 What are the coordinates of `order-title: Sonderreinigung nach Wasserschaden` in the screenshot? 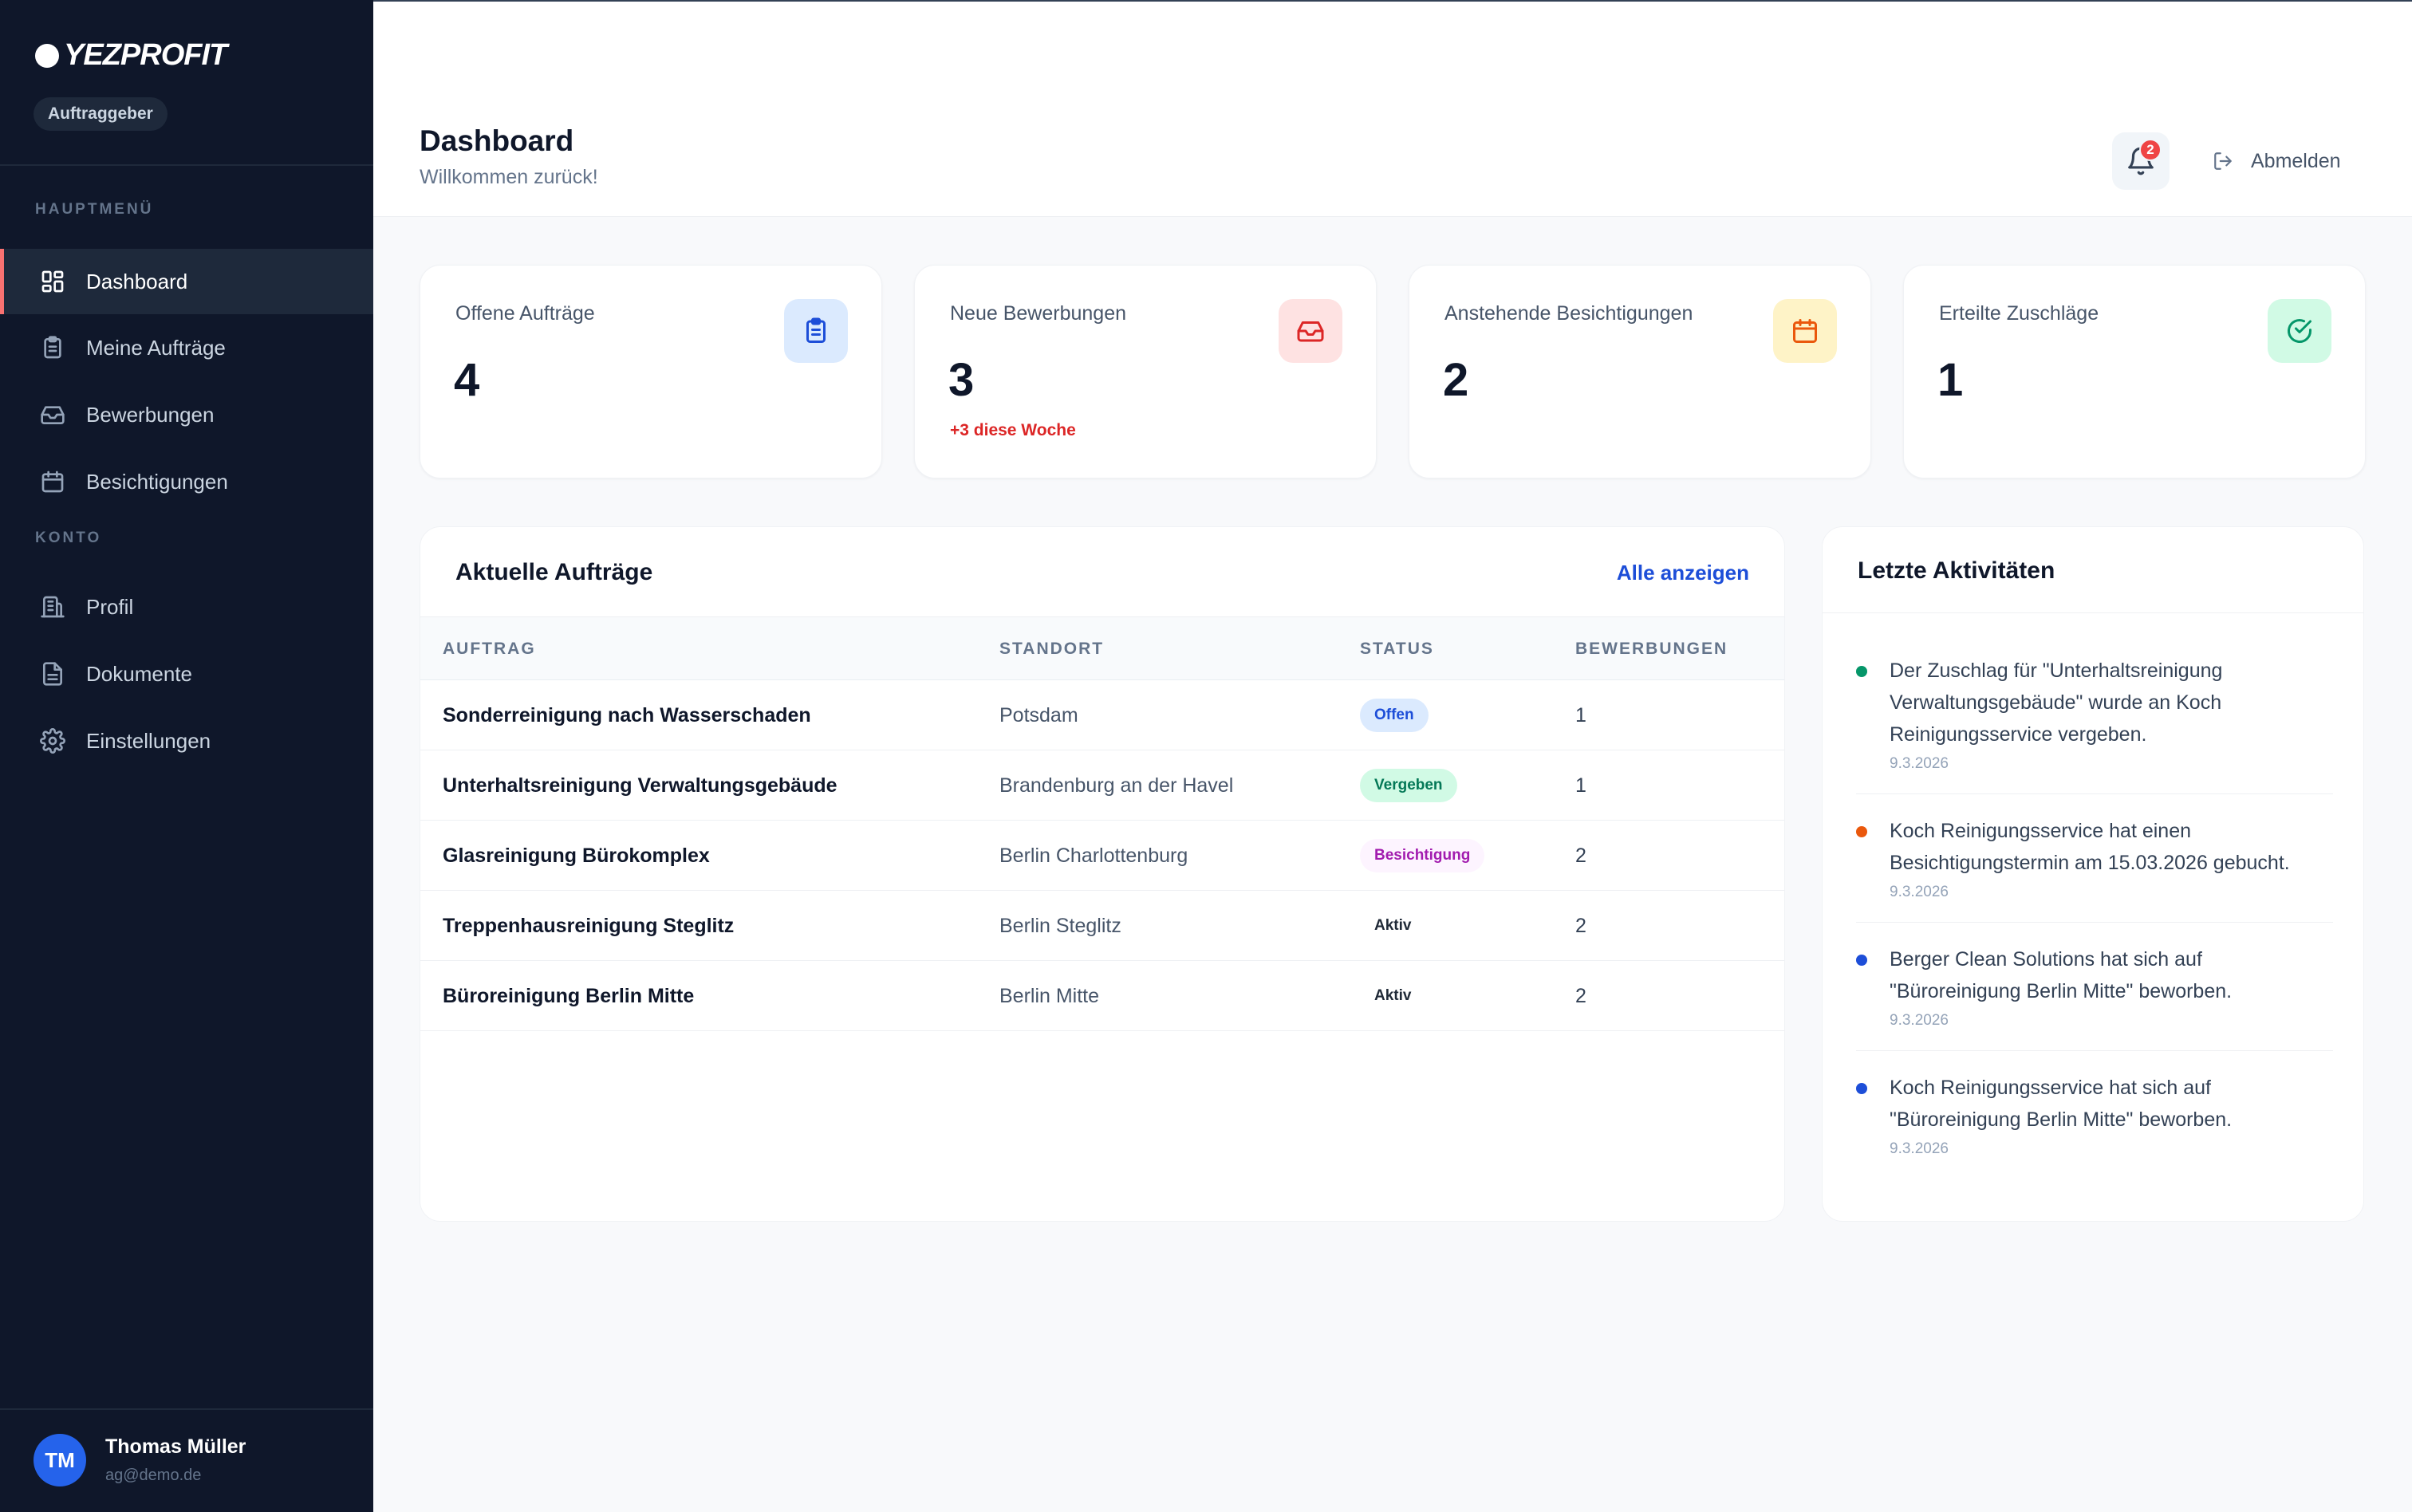 It's located at (627, 714).